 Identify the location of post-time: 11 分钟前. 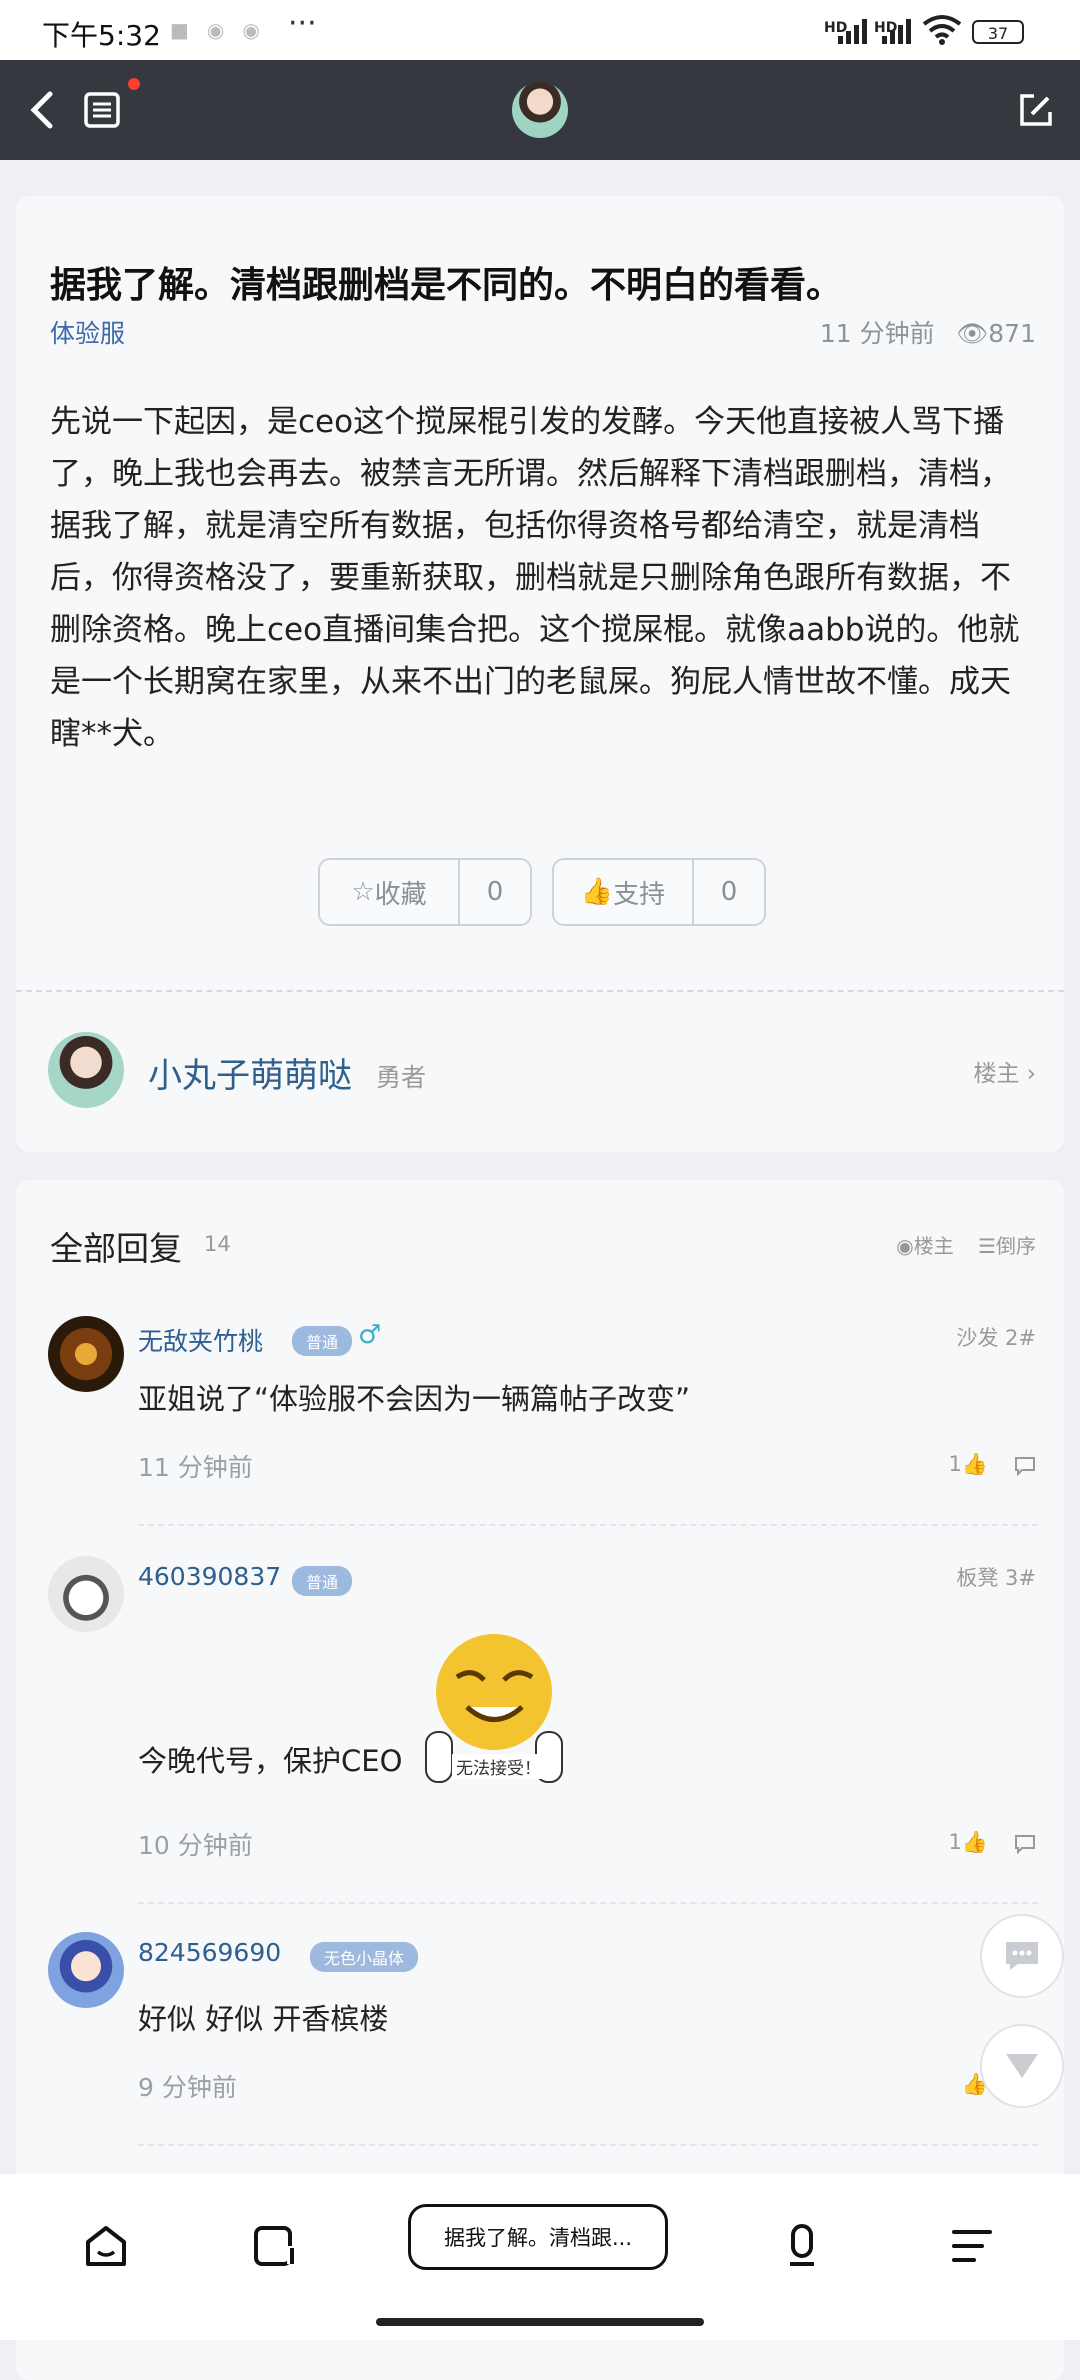
(877, 333).